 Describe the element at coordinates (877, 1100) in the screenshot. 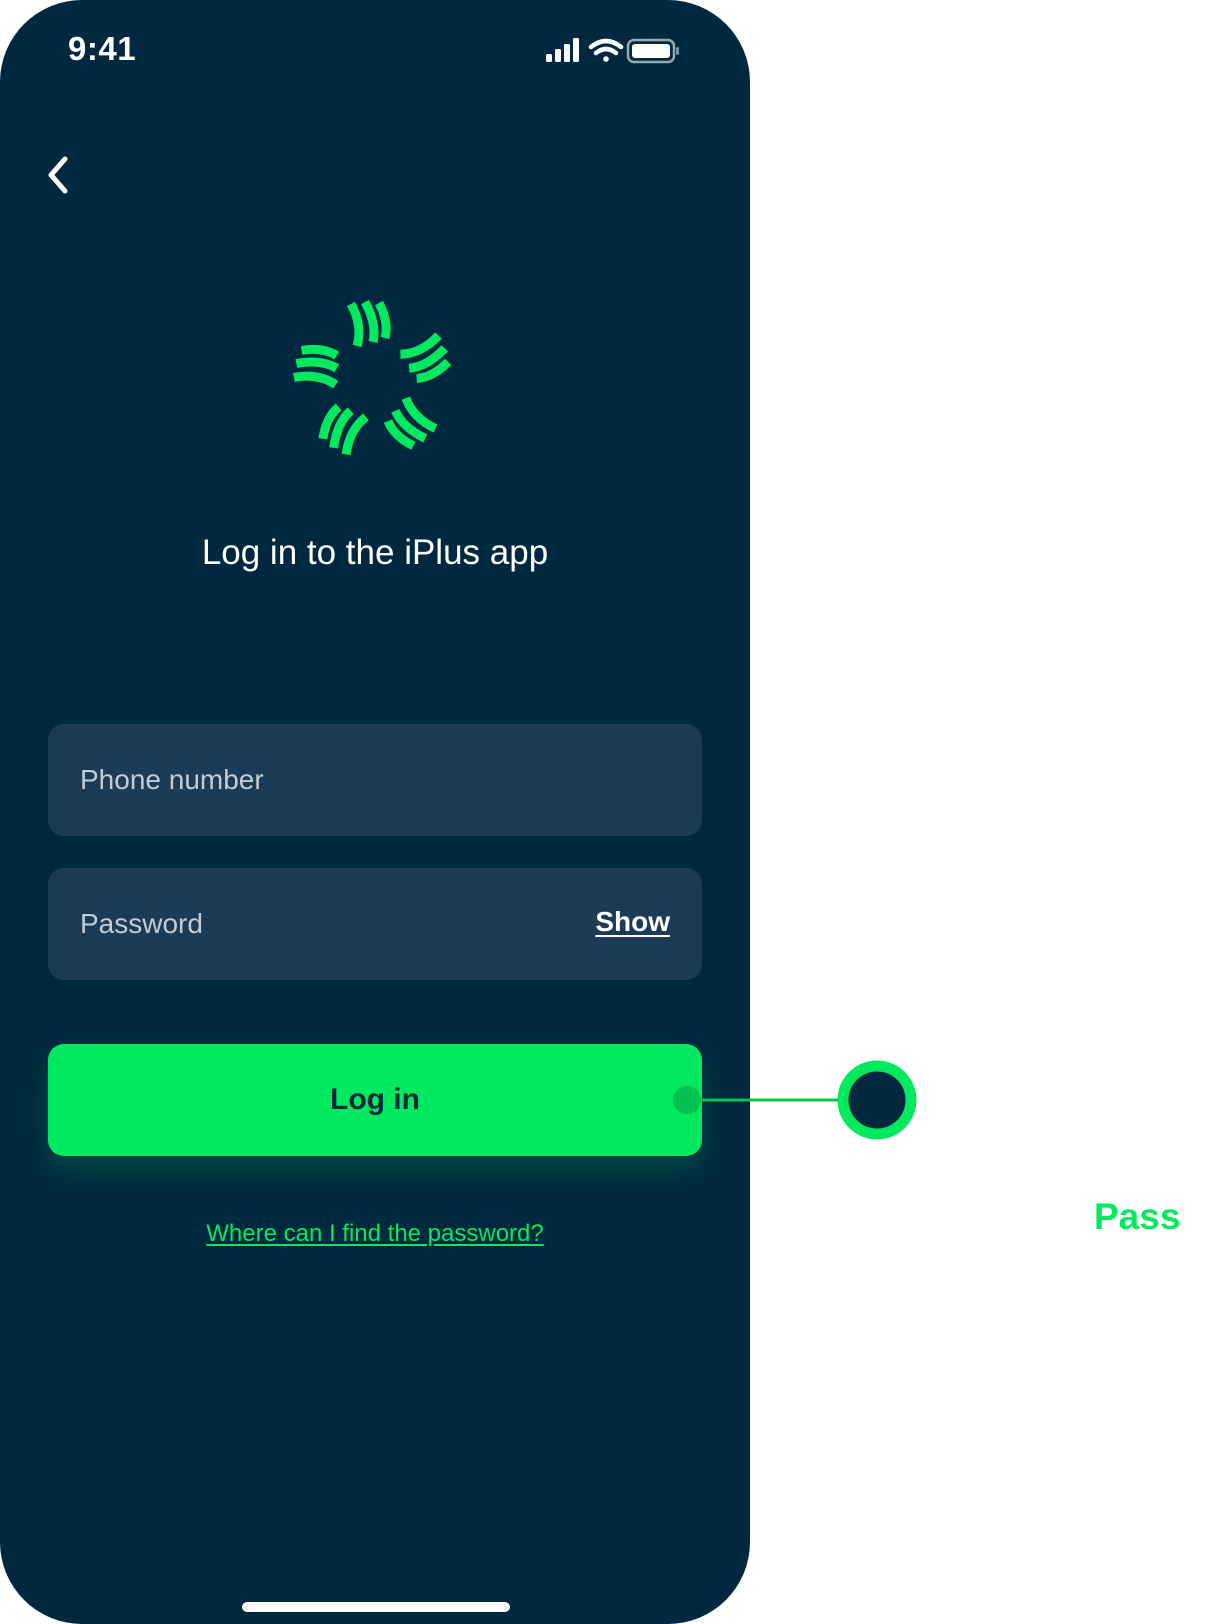

I see `annotation-target-circle` at that location.